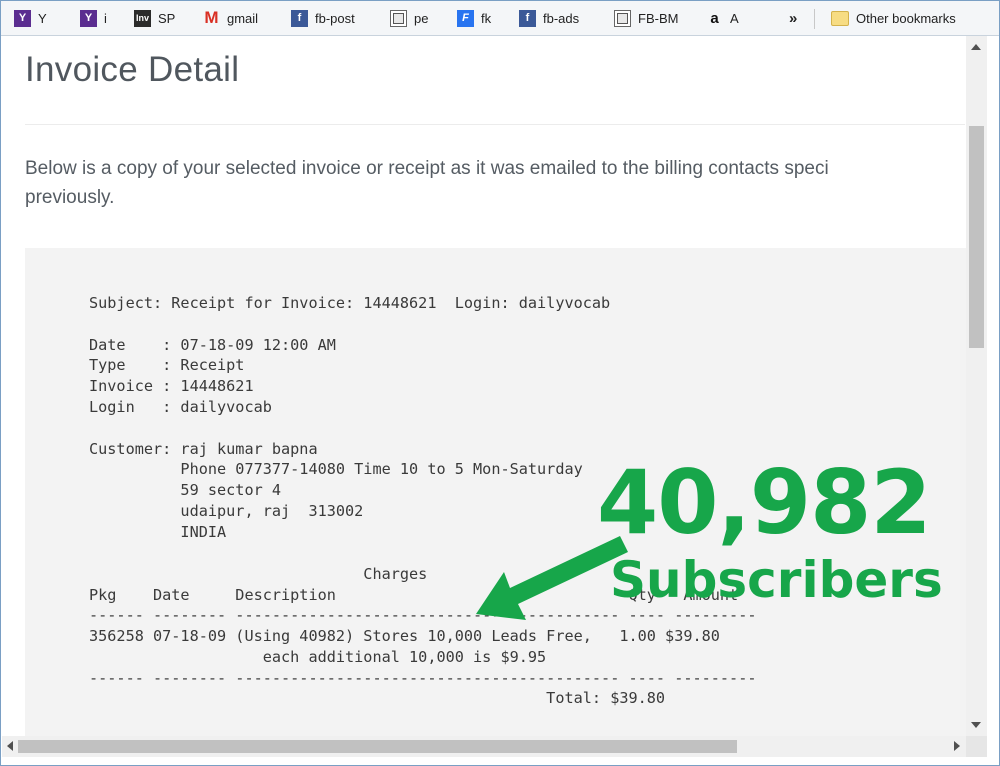 This screenshot has width=1000, height=766. What do you see at coordinates (976, 386) in the screenshot?
I see `vertical-scrollbar` at bounding box center [976, 386].